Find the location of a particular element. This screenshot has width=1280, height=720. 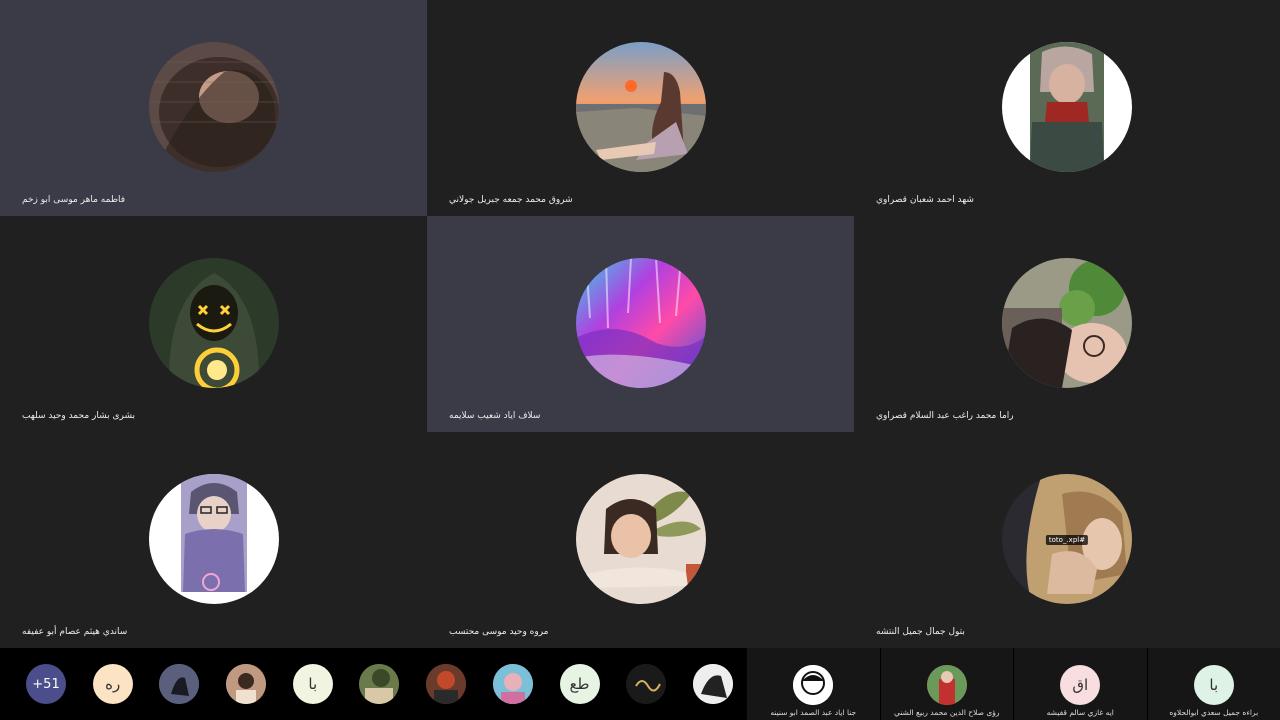

participant-name: مروه وحيد موسى محتسب is located at coordinates (499, 632).